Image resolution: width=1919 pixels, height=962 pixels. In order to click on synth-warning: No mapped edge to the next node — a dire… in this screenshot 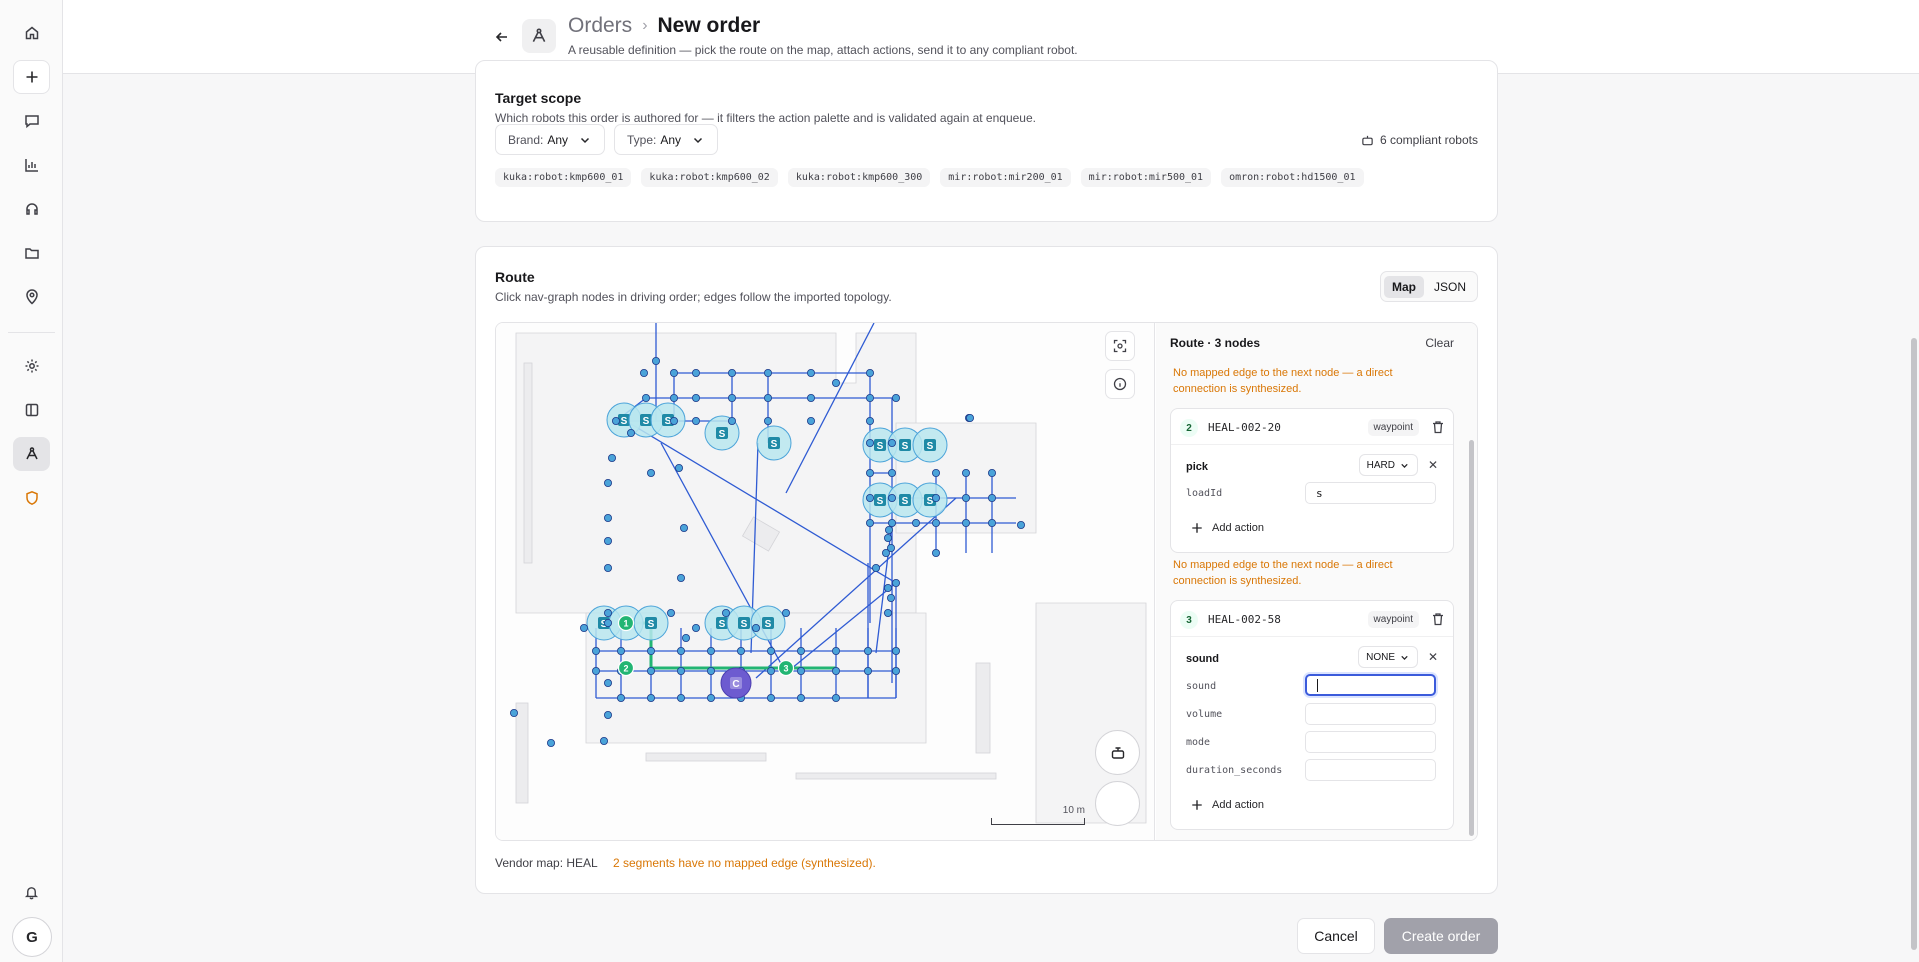, I will do `click(1283, 573)`.